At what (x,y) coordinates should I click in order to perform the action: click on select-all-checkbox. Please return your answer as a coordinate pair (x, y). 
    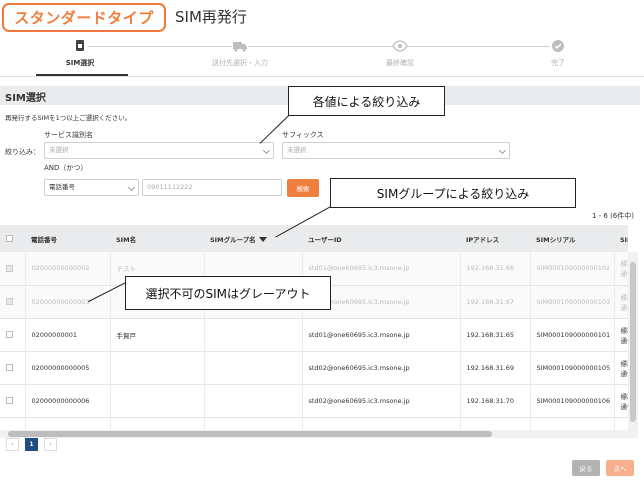
    Looking at the image, I should click on (9, 238).